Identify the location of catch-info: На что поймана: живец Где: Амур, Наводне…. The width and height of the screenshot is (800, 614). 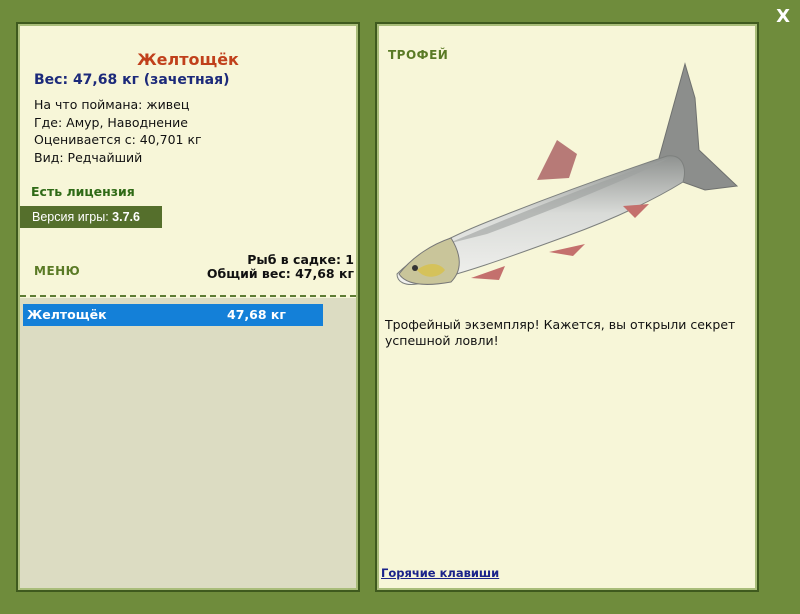
(118, 131).